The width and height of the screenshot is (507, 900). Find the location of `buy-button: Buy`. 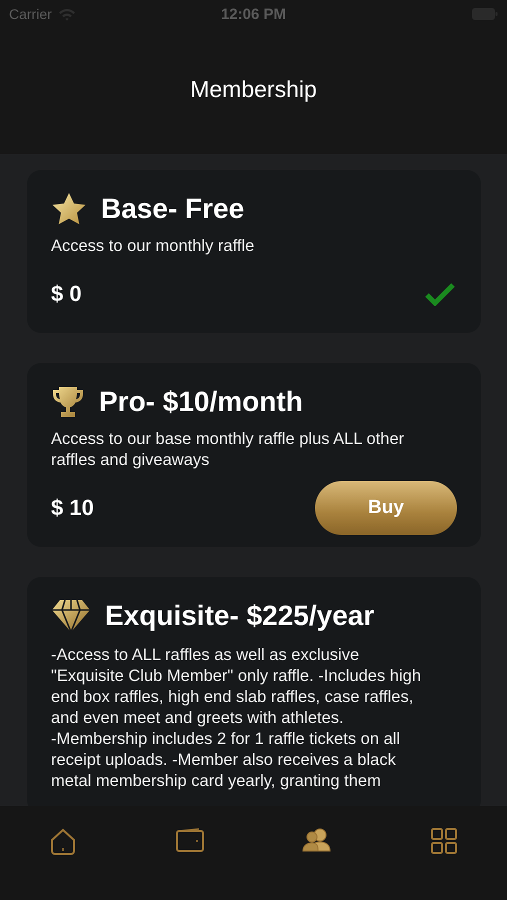

buy-button: Buy is located at coordinates (386, 508).